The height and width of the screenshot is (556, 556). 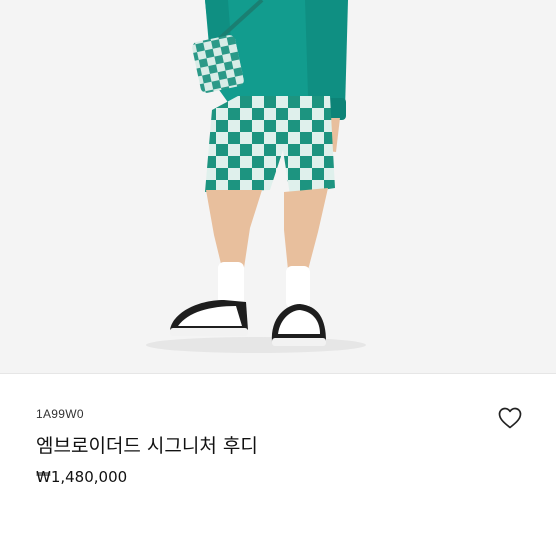 I want to click on wishlist-button, so click(x=510, y=418).